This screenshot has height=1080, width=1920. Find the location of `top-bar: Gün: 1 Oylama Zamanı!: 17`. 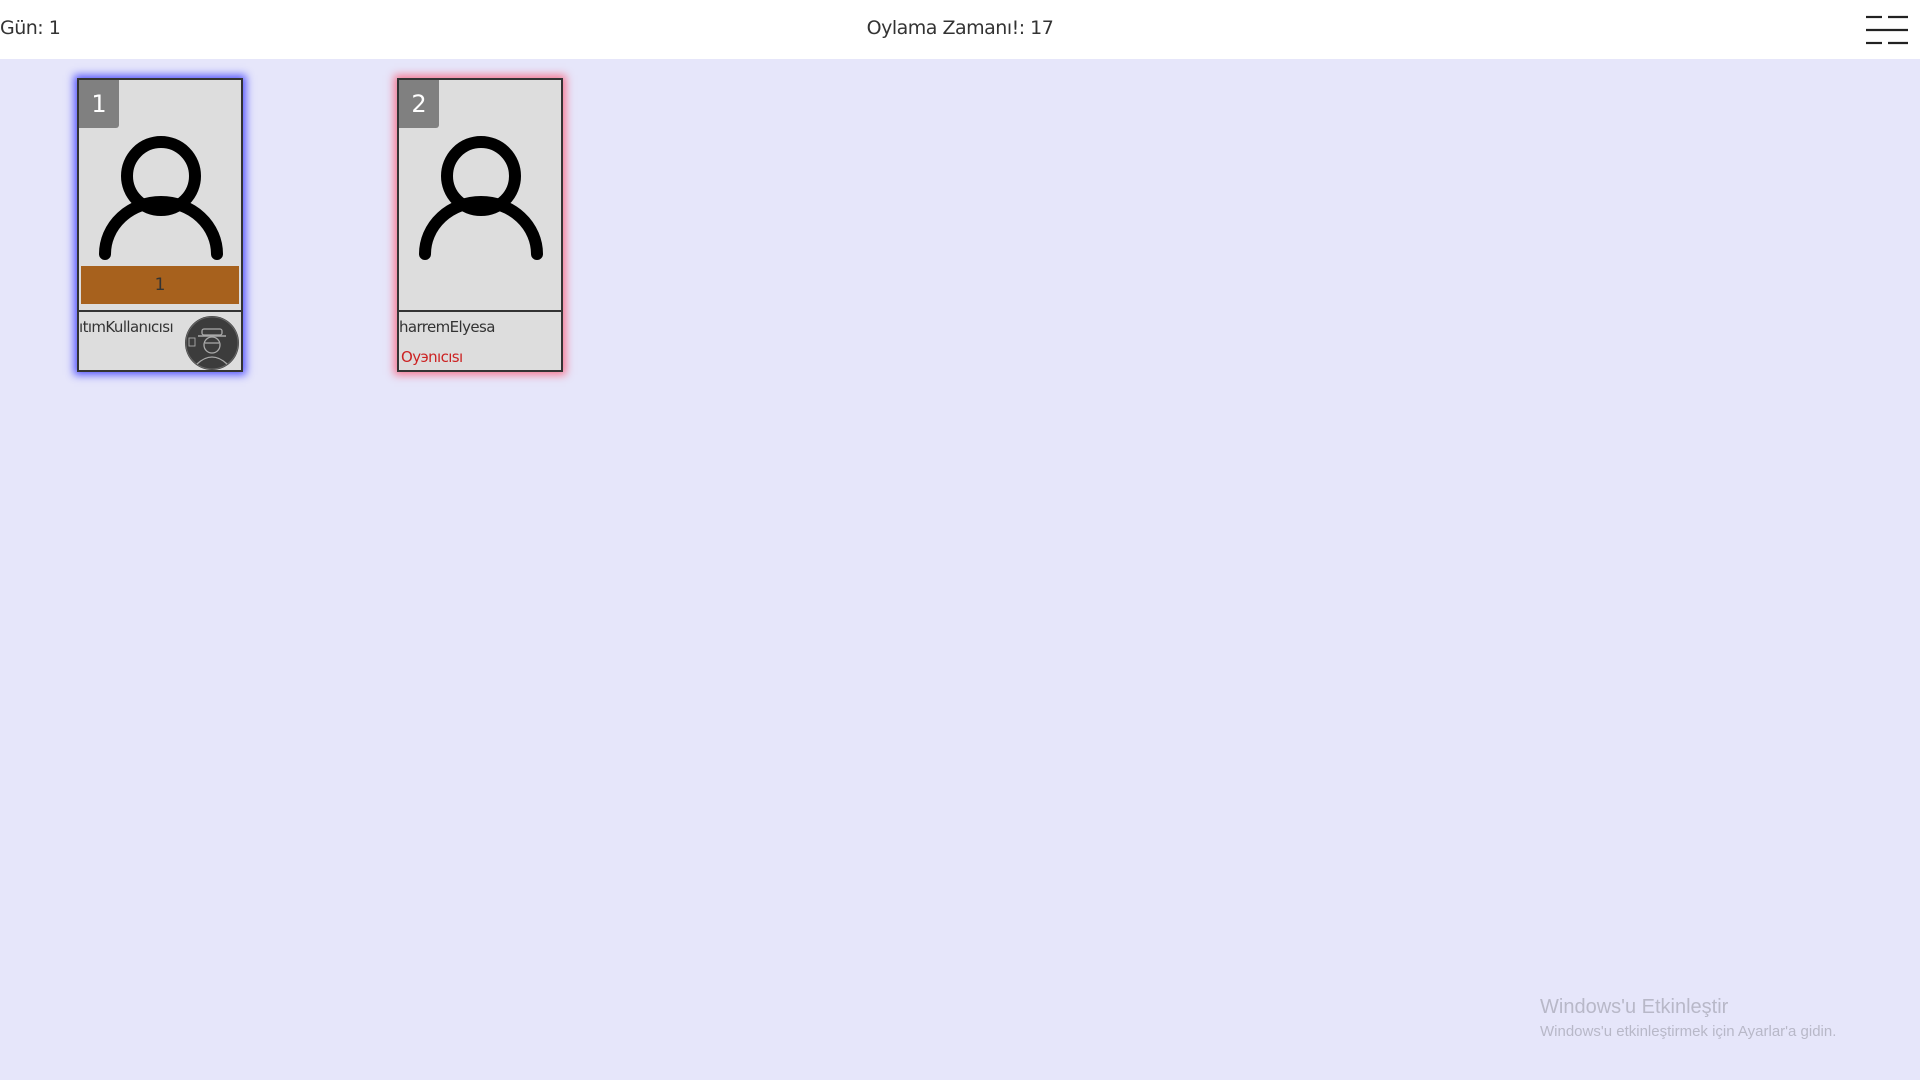

top-bar: Gün: 1 Oylama Zamanı!: 17 is located at coordinates (960, 29).